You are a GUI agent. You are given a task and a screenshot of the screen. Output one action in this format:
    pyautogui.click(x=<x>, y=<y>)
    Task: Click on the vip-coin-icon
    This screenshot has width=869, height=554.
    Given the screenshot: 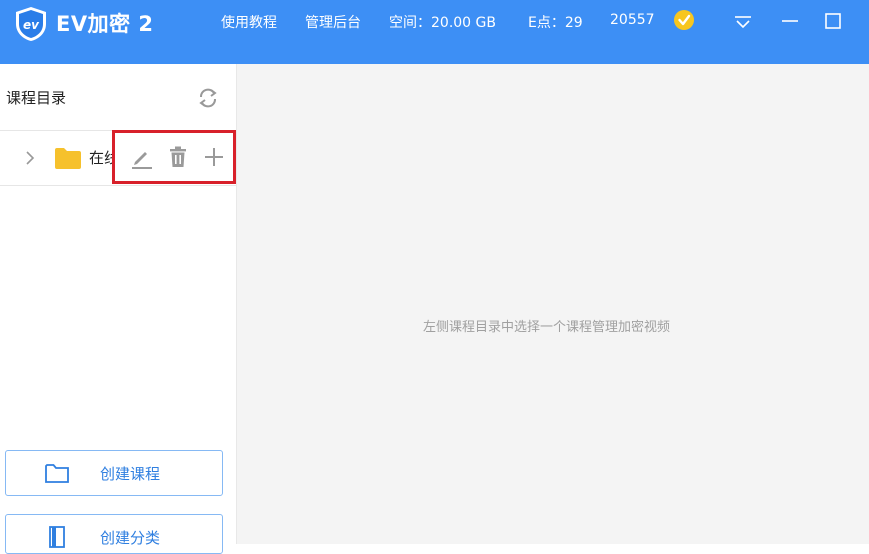 What is the action you would take?
    pyautogui.click(x=684, y=20)
    